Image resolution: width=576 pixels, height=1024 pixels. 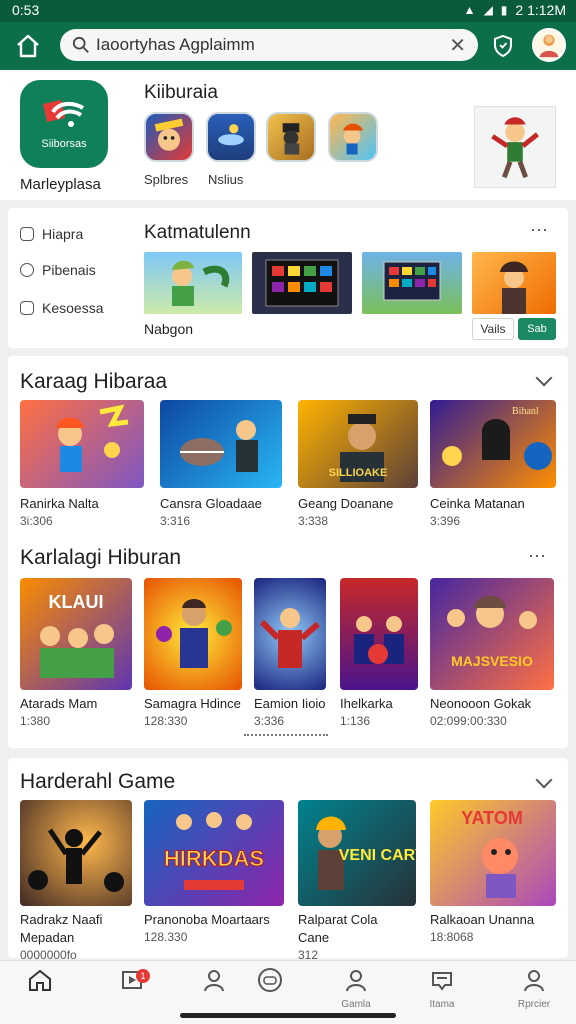 I want to click on menu-item-3: Kesoessa, so click(x=61, y=308).